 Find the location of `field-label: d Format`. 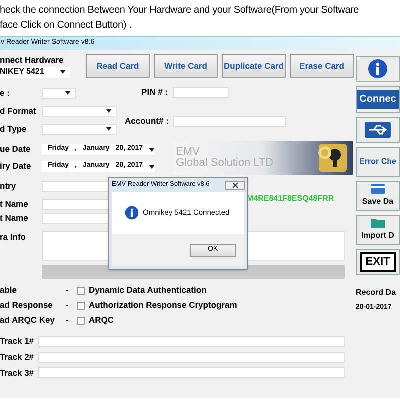

field-label: d Format is located at coordinates (19, 111).